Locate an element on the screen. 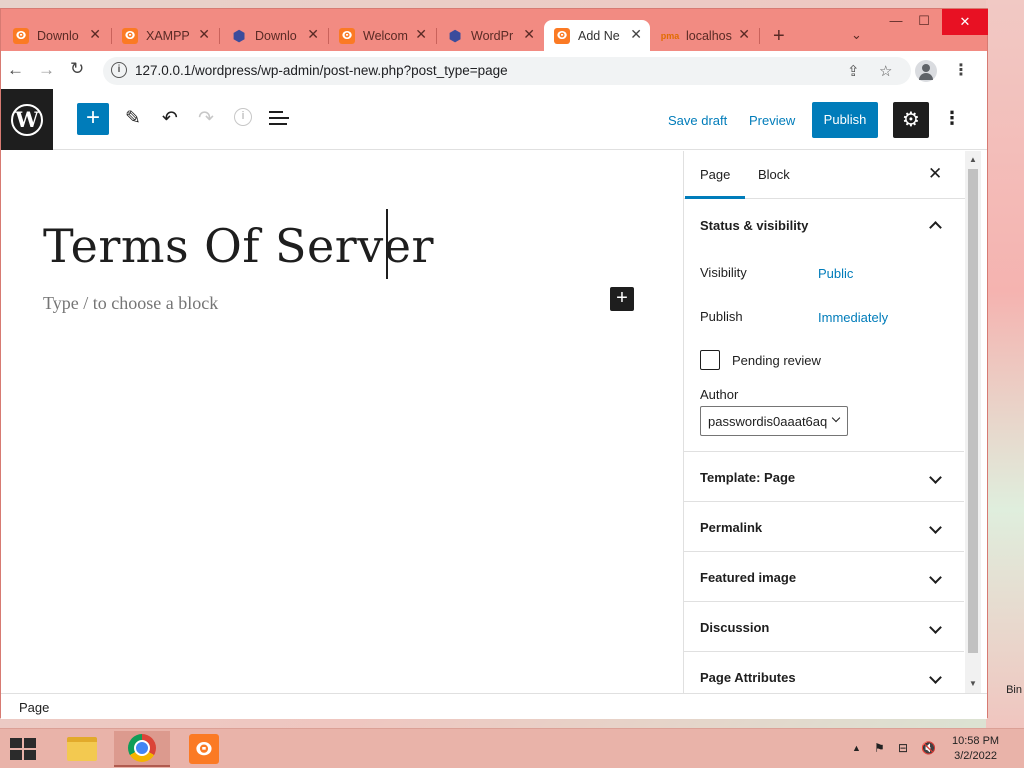 The image size is (1024, 768). chevron-up-icon is located at coordinates (935, 226).